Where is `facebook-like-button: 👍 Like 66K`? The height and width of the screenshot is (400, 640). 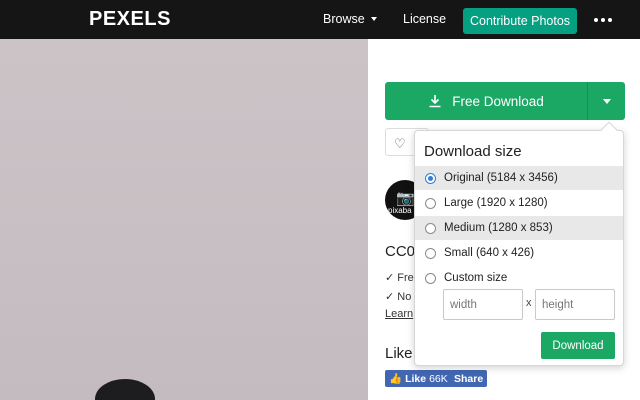
facebook-like-button: 👍 Like 66K is located at coordinates (418, 378).